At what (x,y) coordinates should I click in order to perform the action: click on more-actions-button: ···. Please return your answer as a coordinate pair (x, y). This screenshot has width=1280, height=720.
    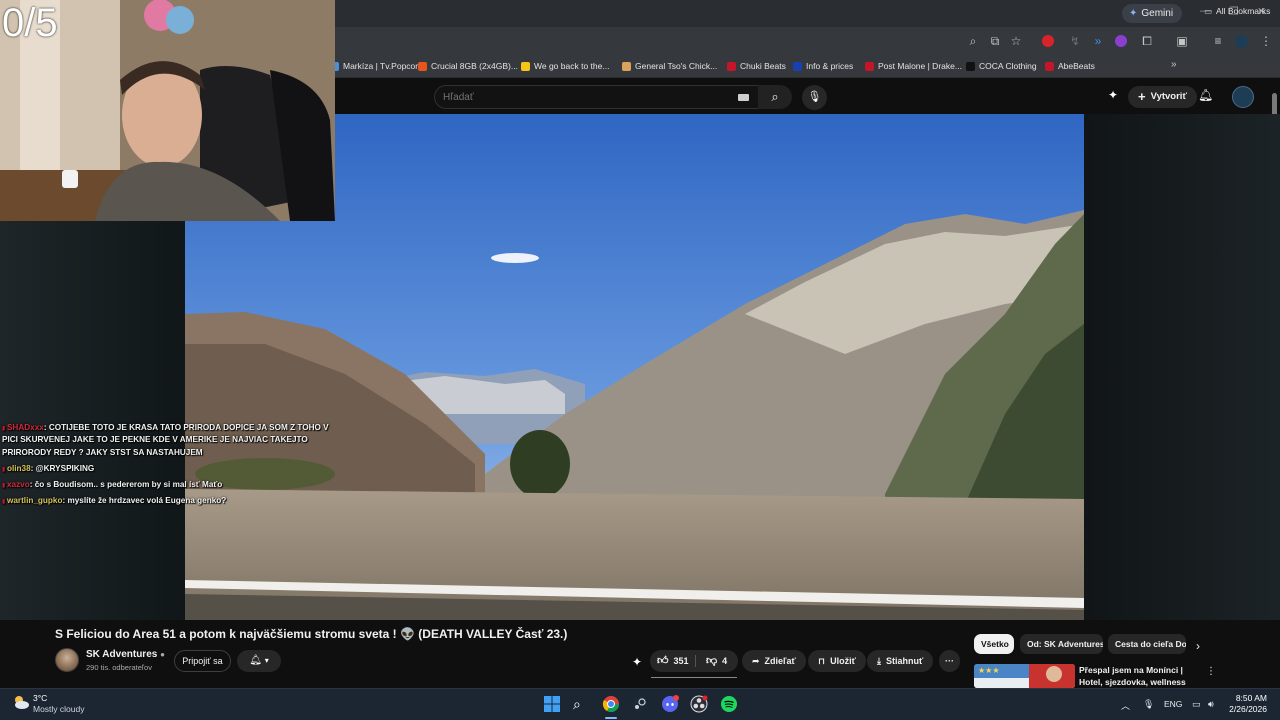
    Looking at the image, I should click on (949, 661).